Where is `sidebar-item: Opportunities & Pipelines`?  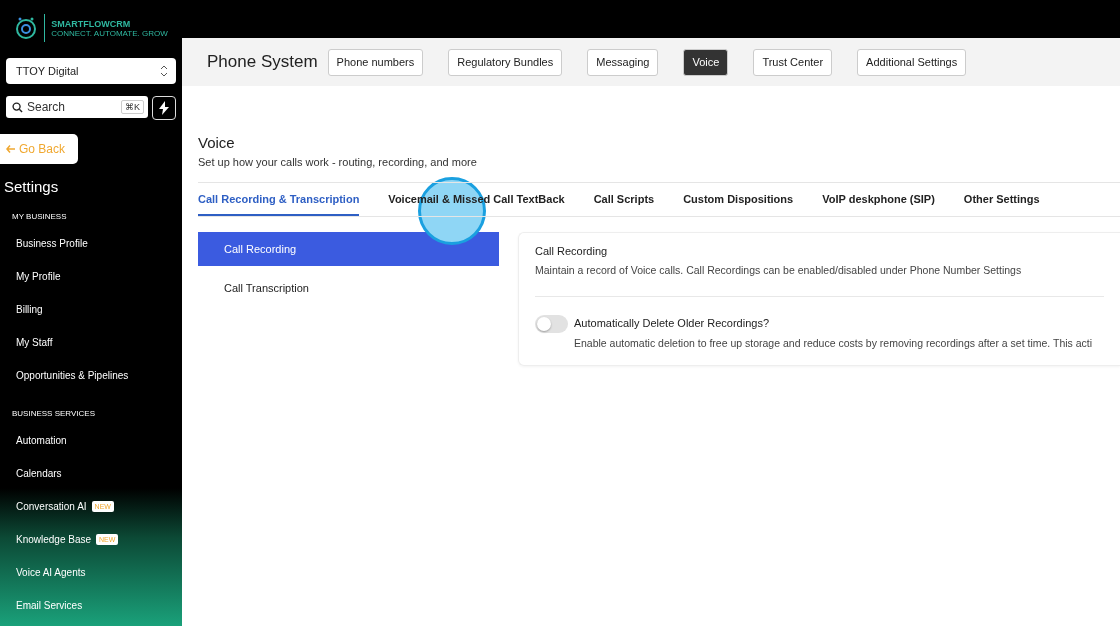 sidebar-item: Opportunities & Pipelines is located at coordinates (72, 375).